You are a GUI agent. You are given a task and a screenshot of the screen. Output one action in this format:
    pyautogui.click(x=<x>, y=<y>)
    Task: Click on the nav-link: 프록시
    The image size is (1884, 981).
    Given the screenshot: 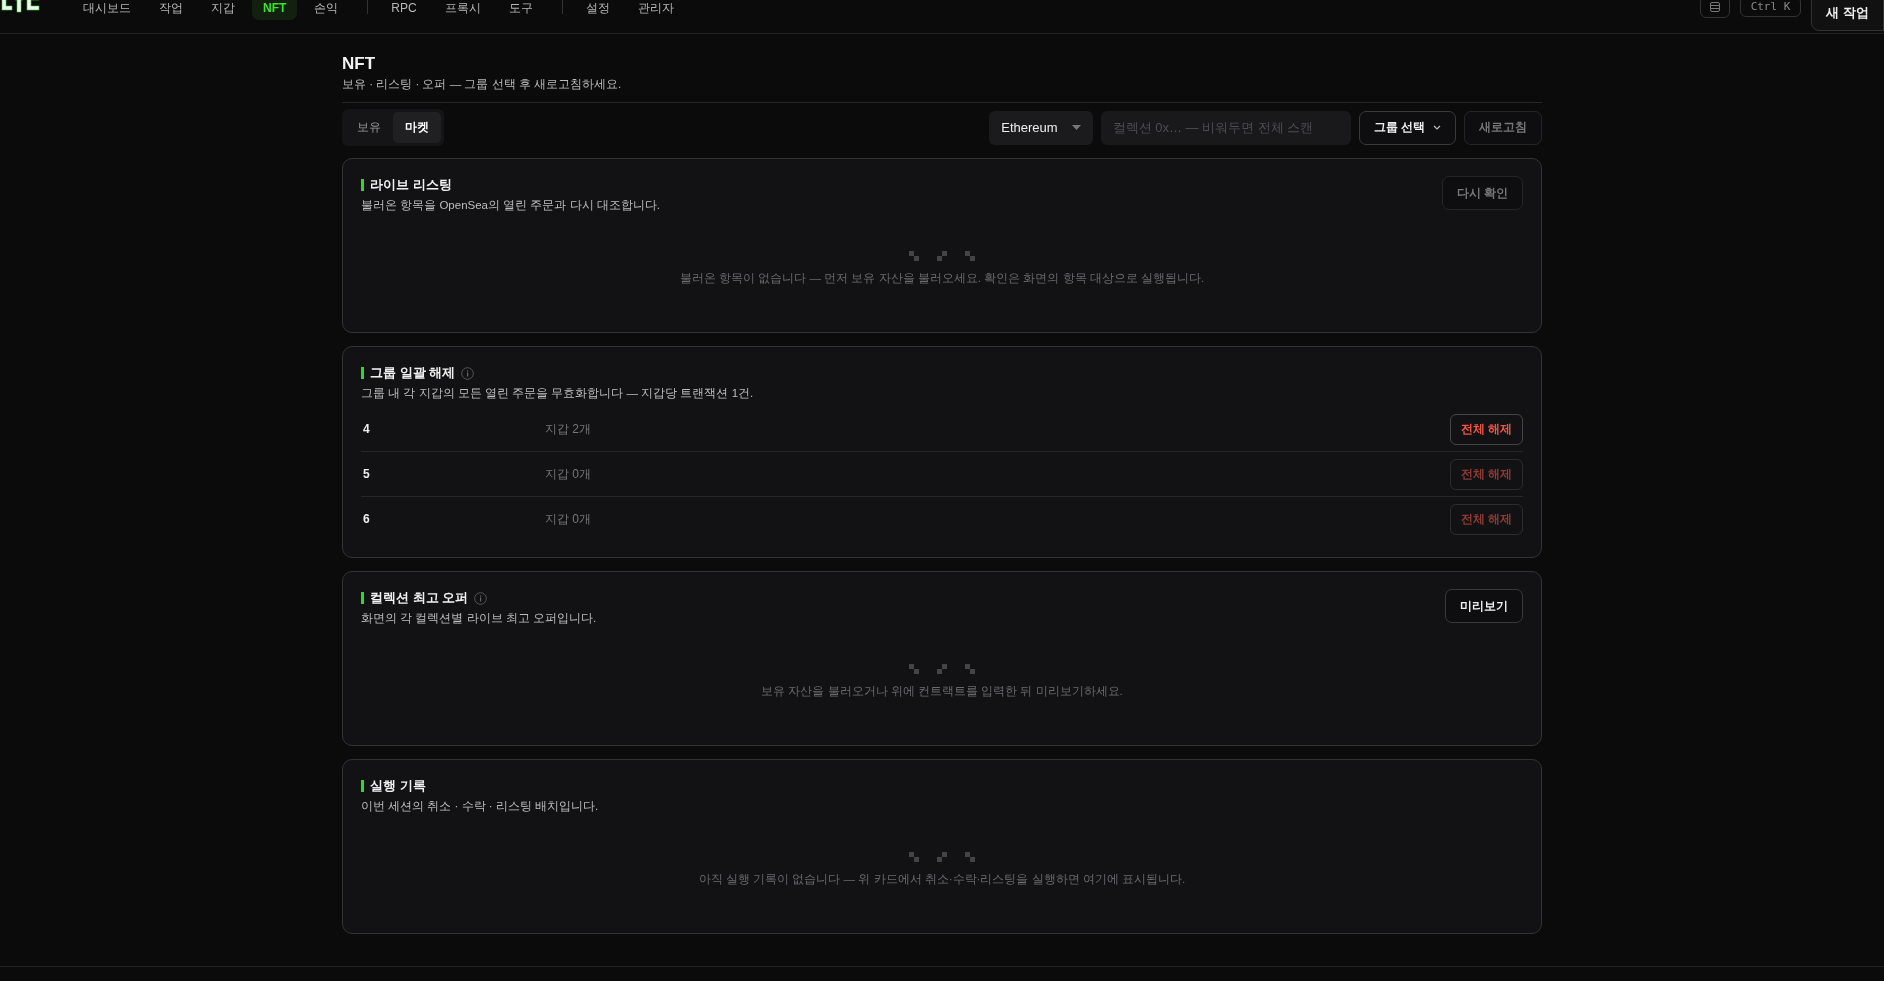 What is the action you would take?
    pyautogui.click(x=462, y=10)
    